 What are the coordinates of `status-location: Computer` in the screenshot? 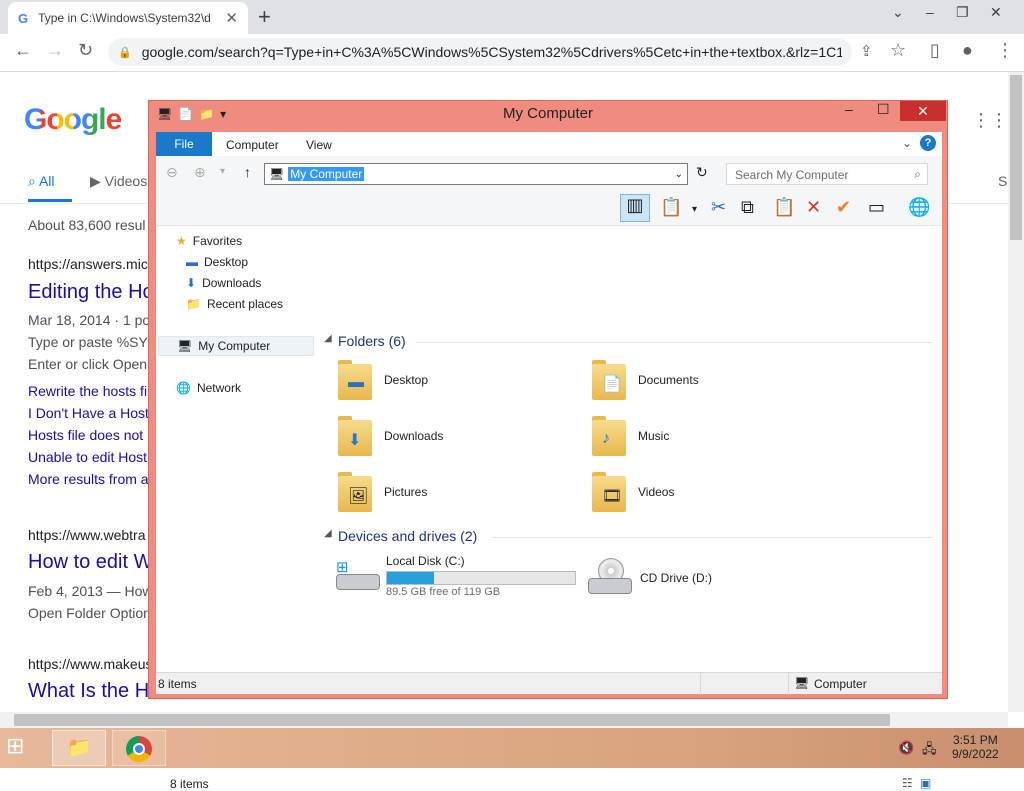 It's located at (840, 684).